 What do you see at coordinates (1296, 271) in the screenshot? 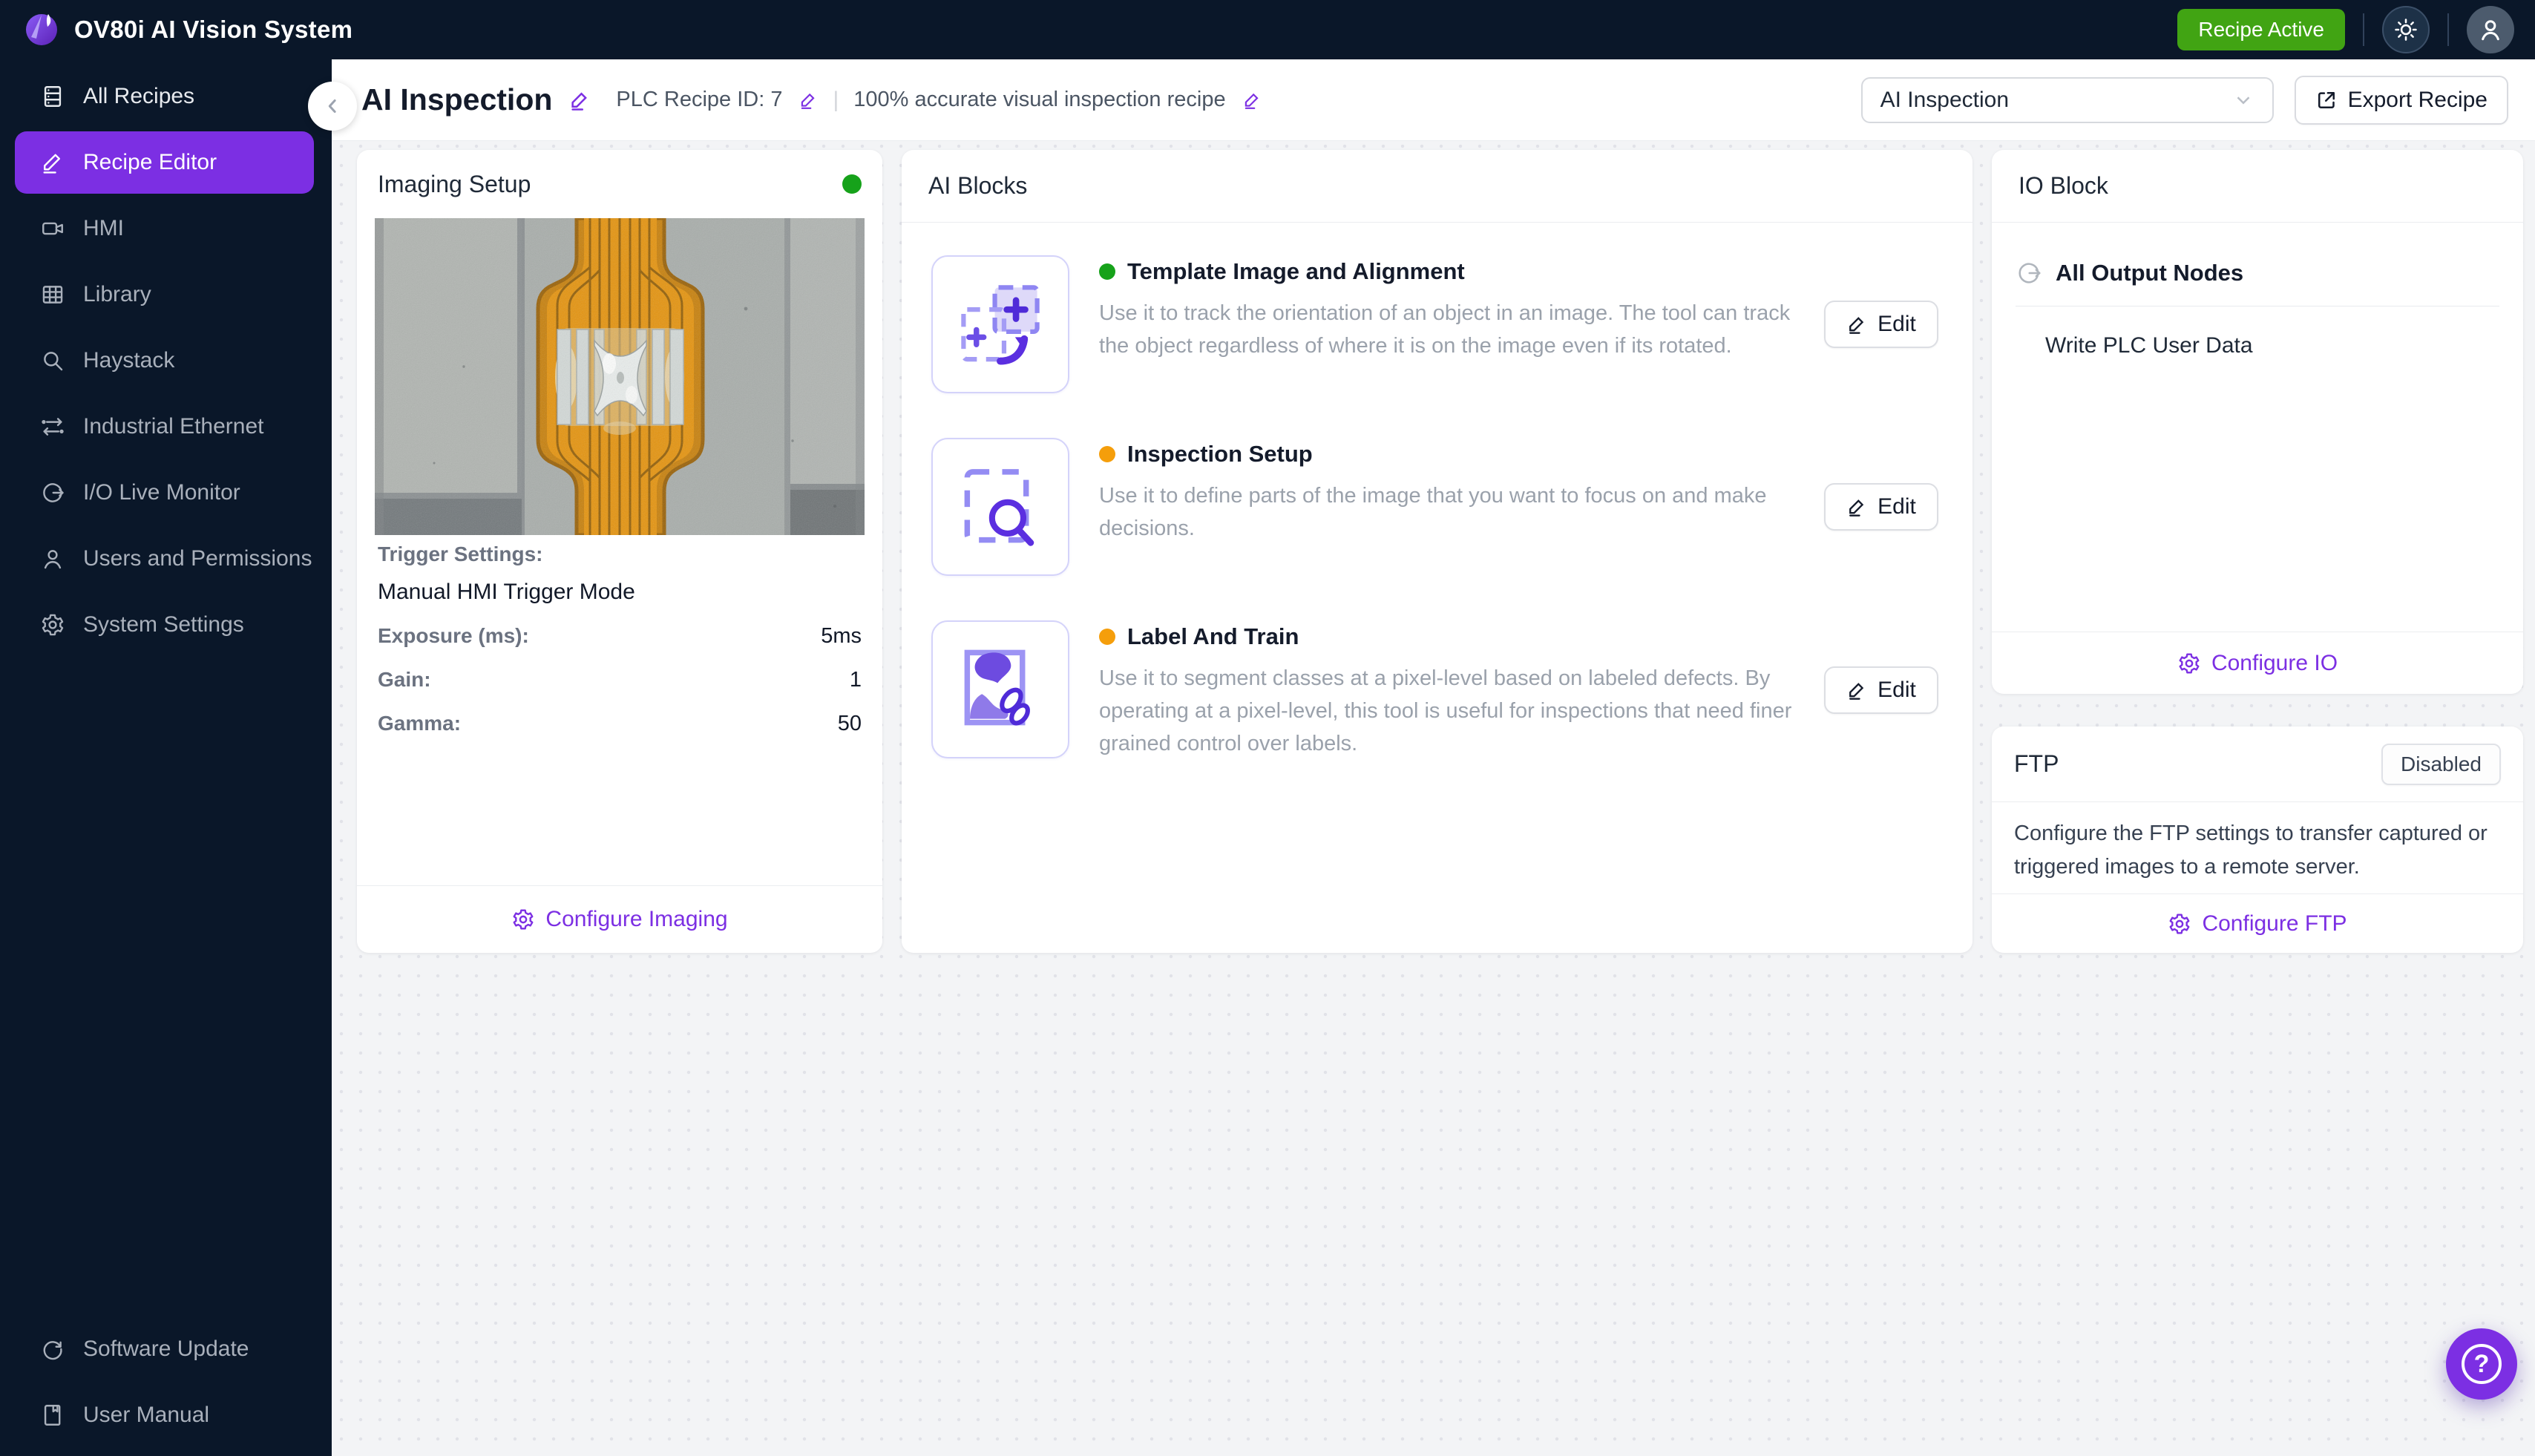
I see `block-title: Template Image and Alignment` at bounding box center [1296, 271].